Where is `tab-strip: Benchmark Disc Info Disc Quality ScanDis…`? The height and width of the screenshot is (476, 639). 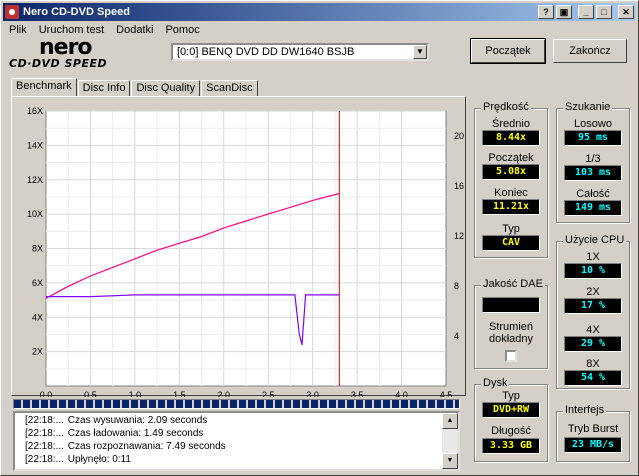
tab-strip: Benchmark Disc Info Disc Quality ScanDis… is located at coordinates (135, 87).